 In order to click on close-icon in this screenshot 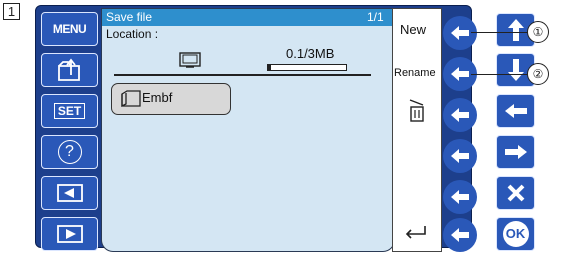, I will do `click(515, 193)`.